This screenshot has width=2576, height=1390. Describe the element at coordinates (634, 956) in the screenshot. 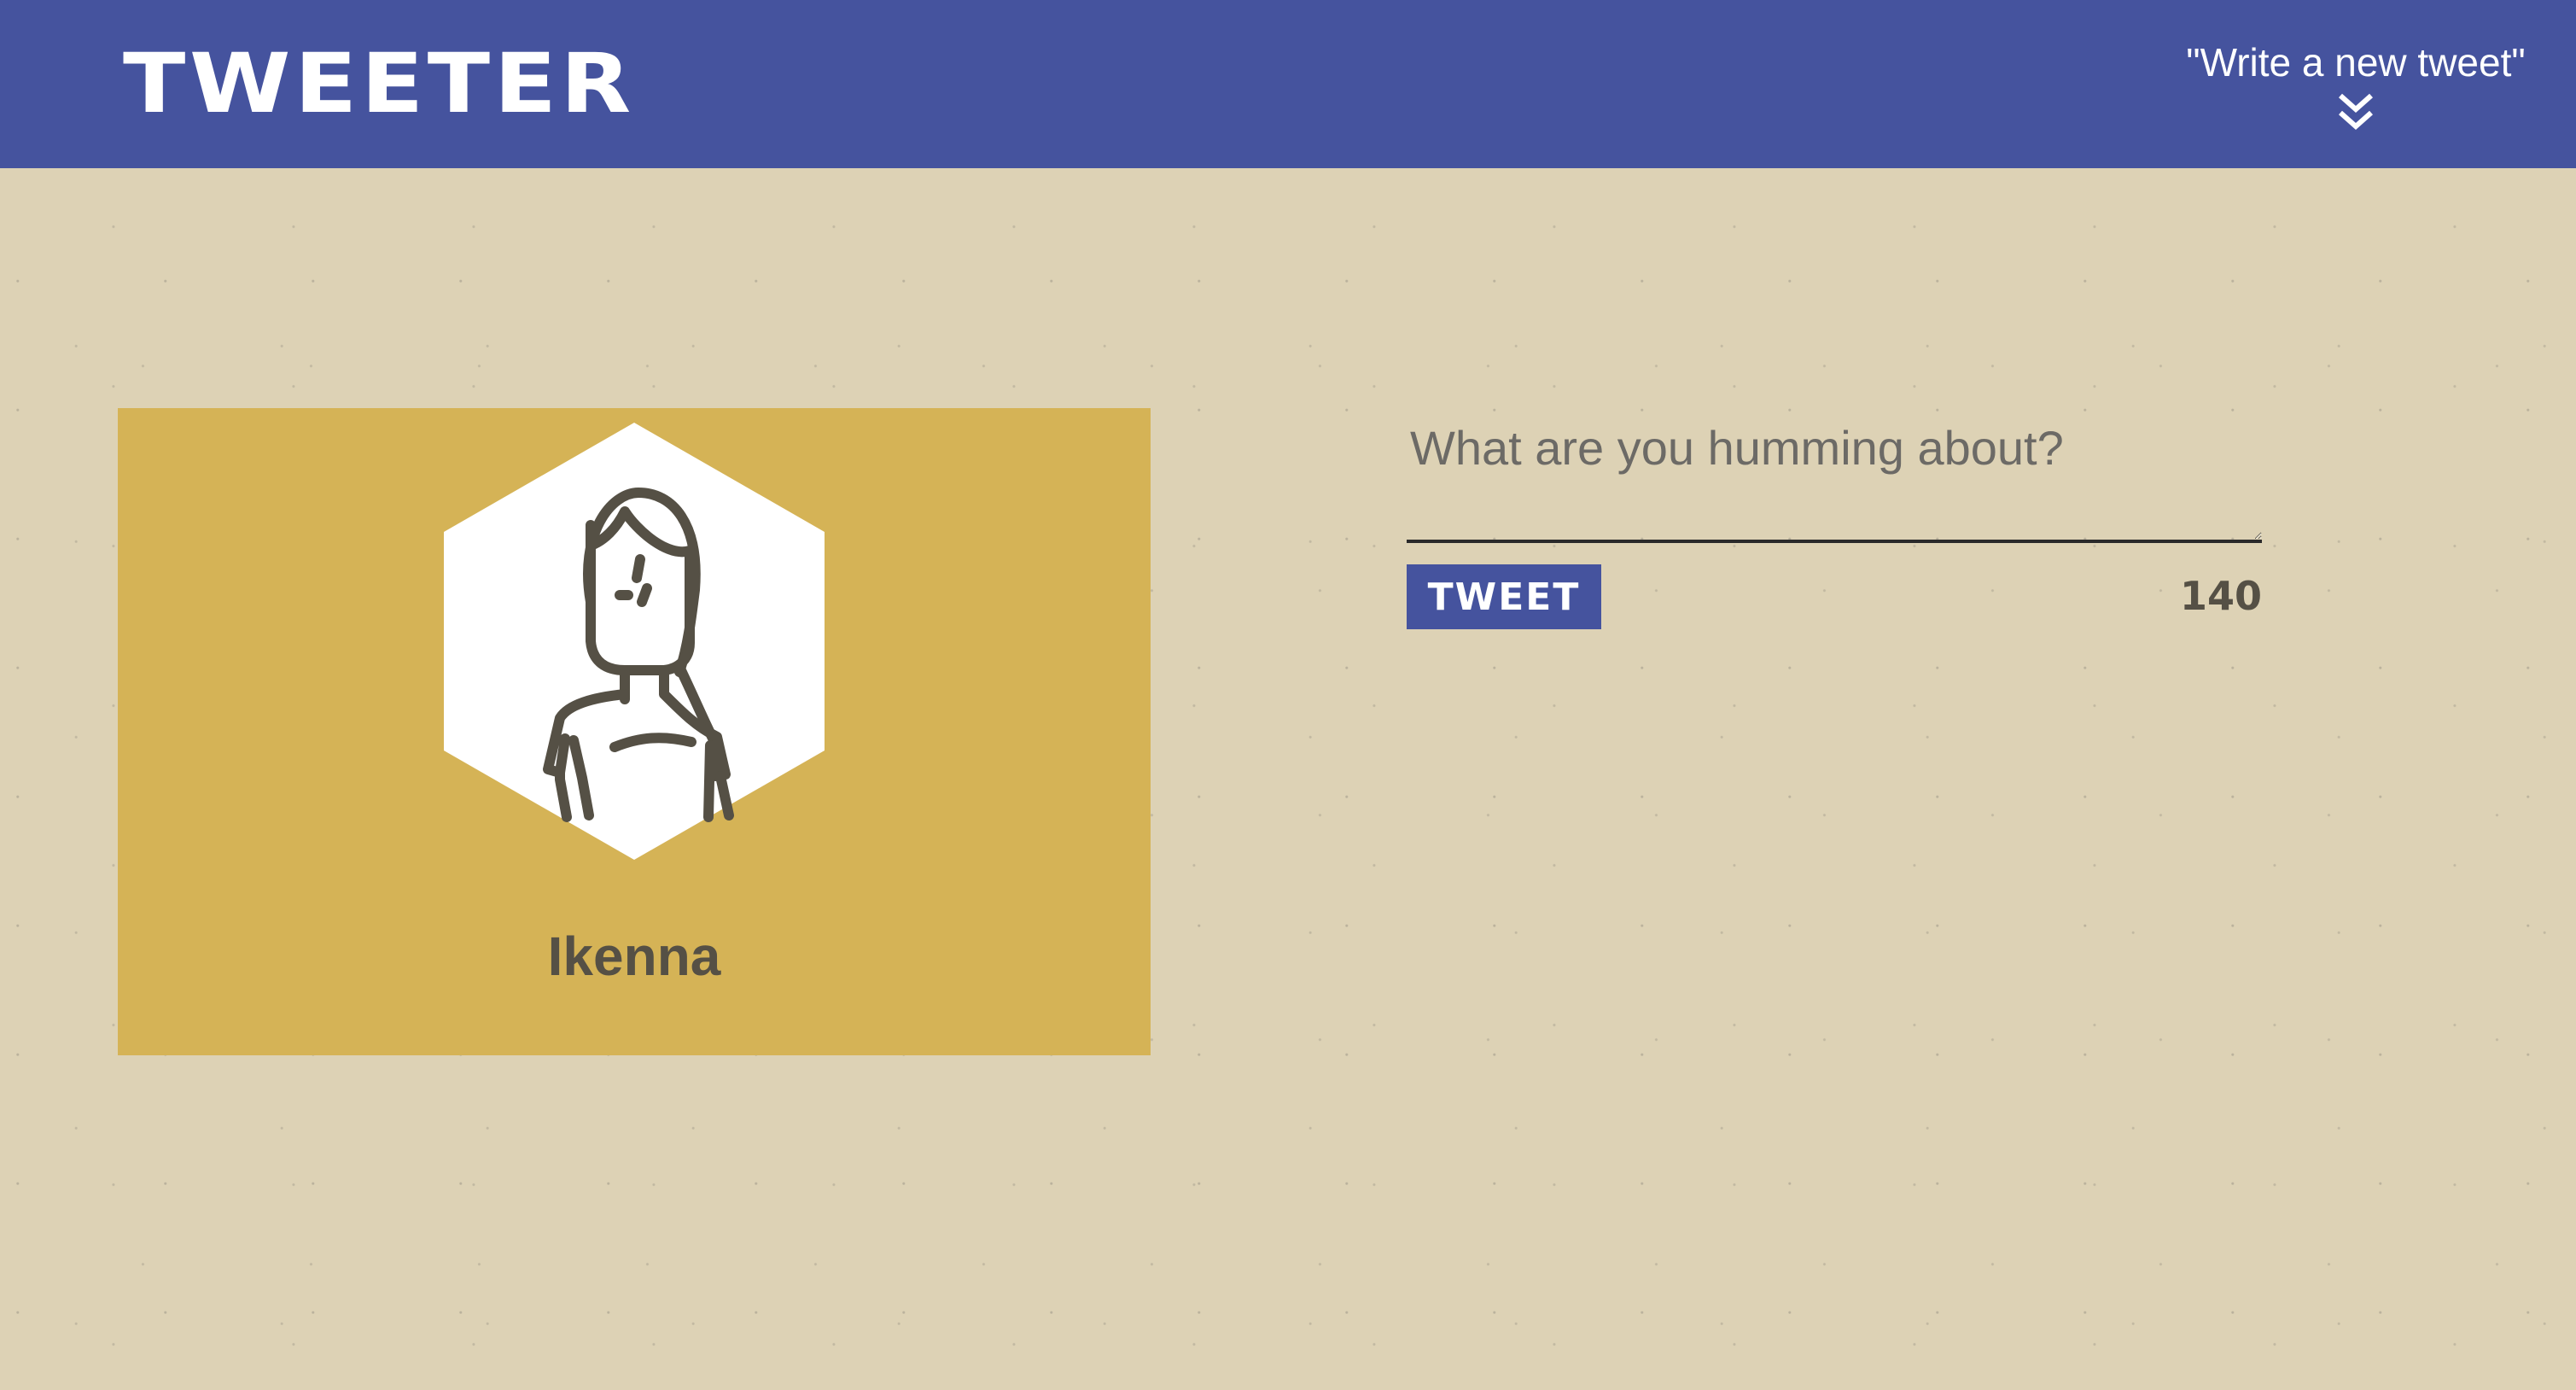

I see `profile-username: Ikenna` at that location.